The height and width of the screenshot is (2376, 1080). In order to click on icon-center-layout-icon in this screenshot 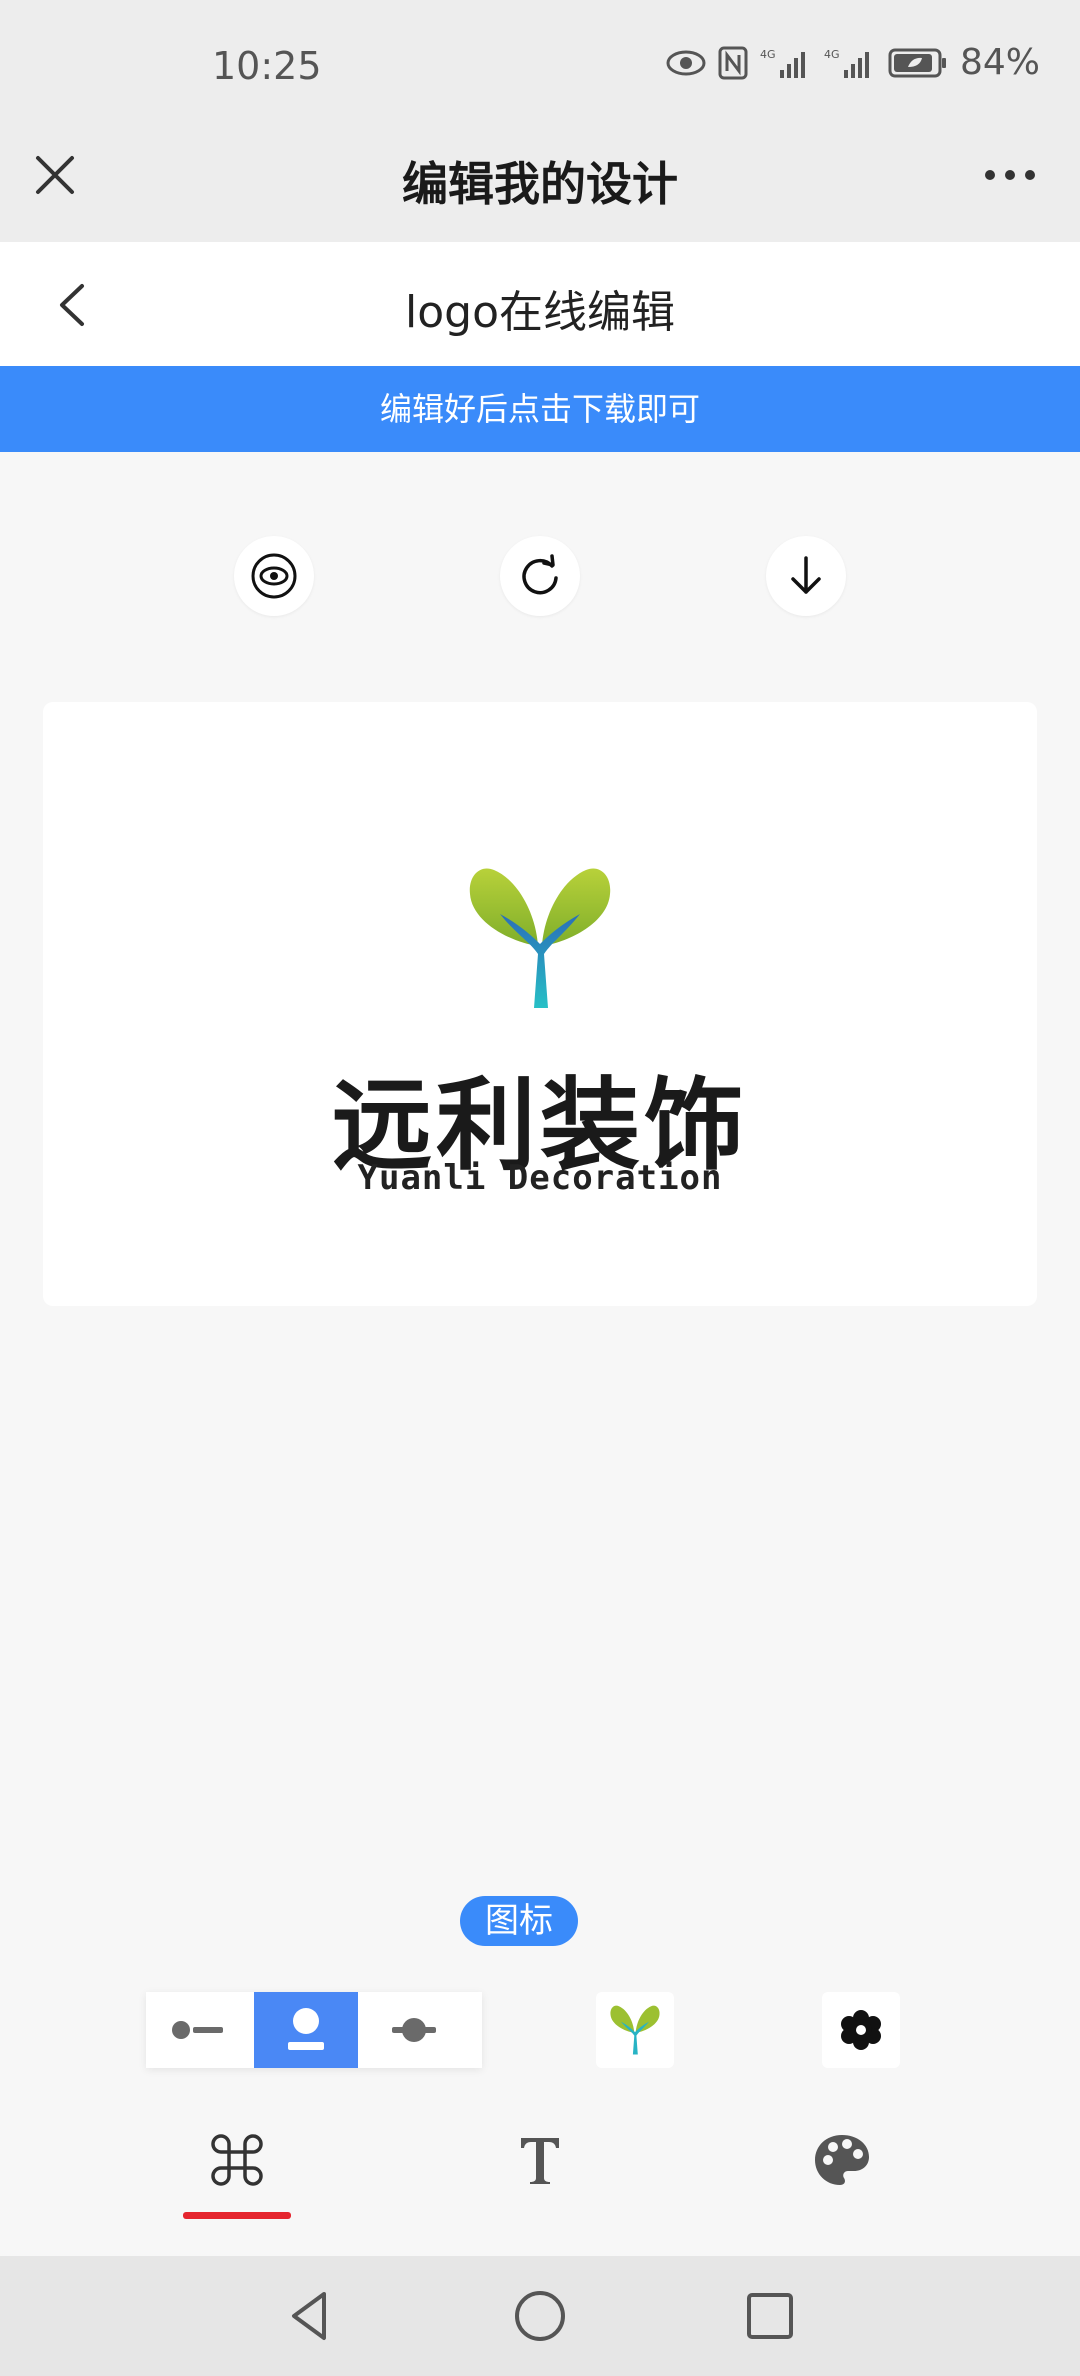, I will do `click(414, 2030)`.